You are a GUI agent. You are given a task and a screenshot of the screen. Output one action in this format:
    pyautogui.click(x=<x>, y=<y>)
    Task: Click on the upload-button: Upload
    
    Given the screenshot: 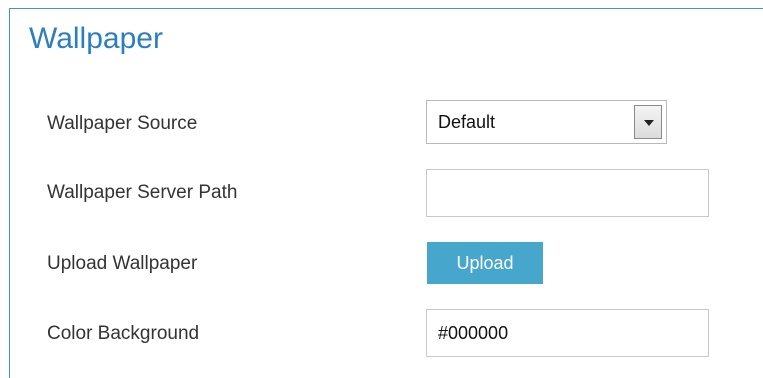 What is the action you would take?
    pyautogui.click(x=485, y=263)
    